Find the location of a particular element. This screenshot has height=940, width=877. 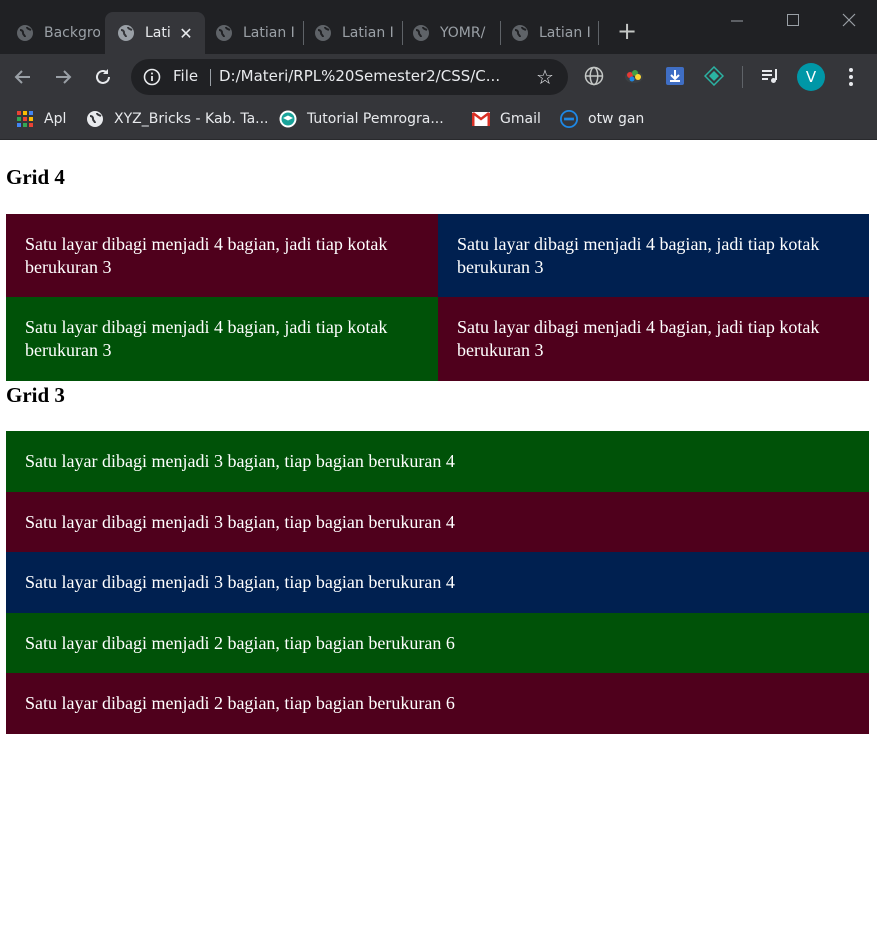

color-picker-icon is located at coordinates (634, 76).